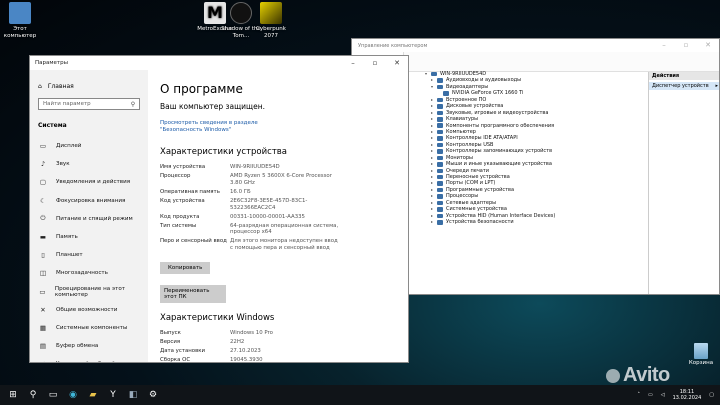  What do you see at coordinates (82, 273) in the screenshot?
I see `sidebar-item-label: Многозадачность` at bounding box center [82, 273].